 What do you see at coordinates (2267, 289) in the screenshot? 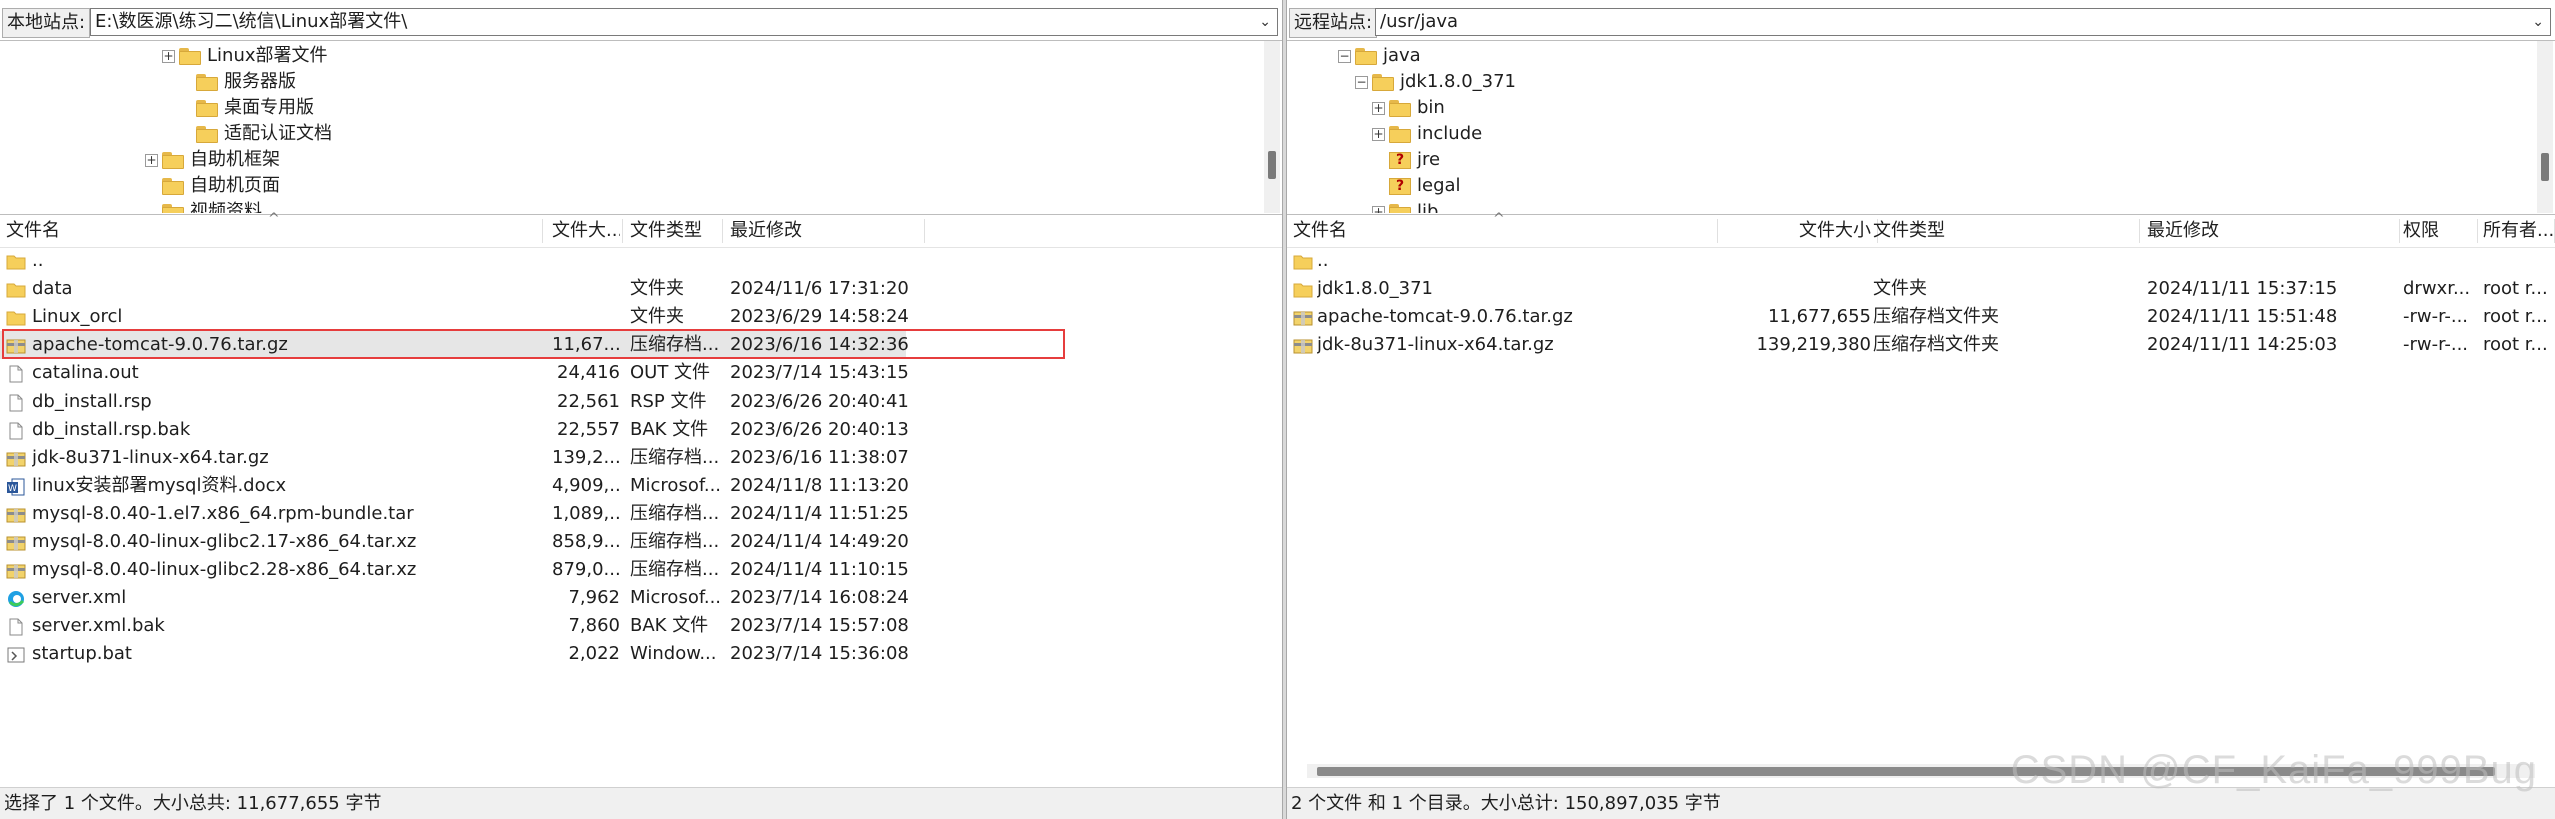
I see `remote-cell-modified: 2024/11/11 15:37:15` at bounding box center [2267, 289].